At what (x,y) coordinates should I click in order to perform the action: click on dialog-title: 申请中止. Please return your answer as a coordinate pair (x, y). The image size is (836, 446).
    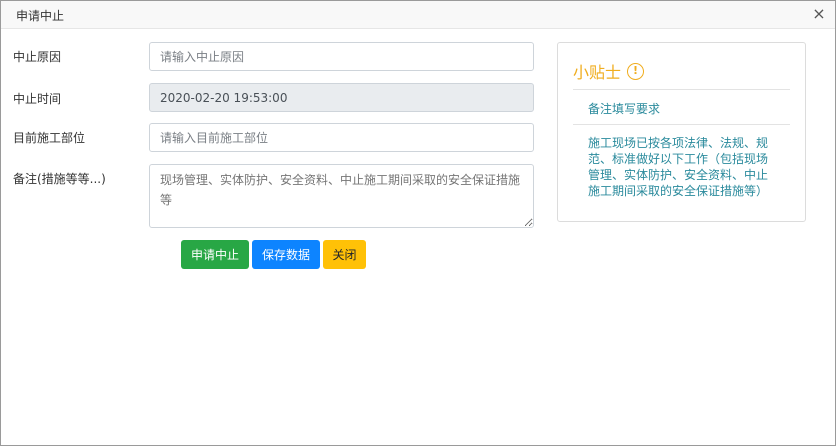
    Looking at the image, I should click on (40, 16).